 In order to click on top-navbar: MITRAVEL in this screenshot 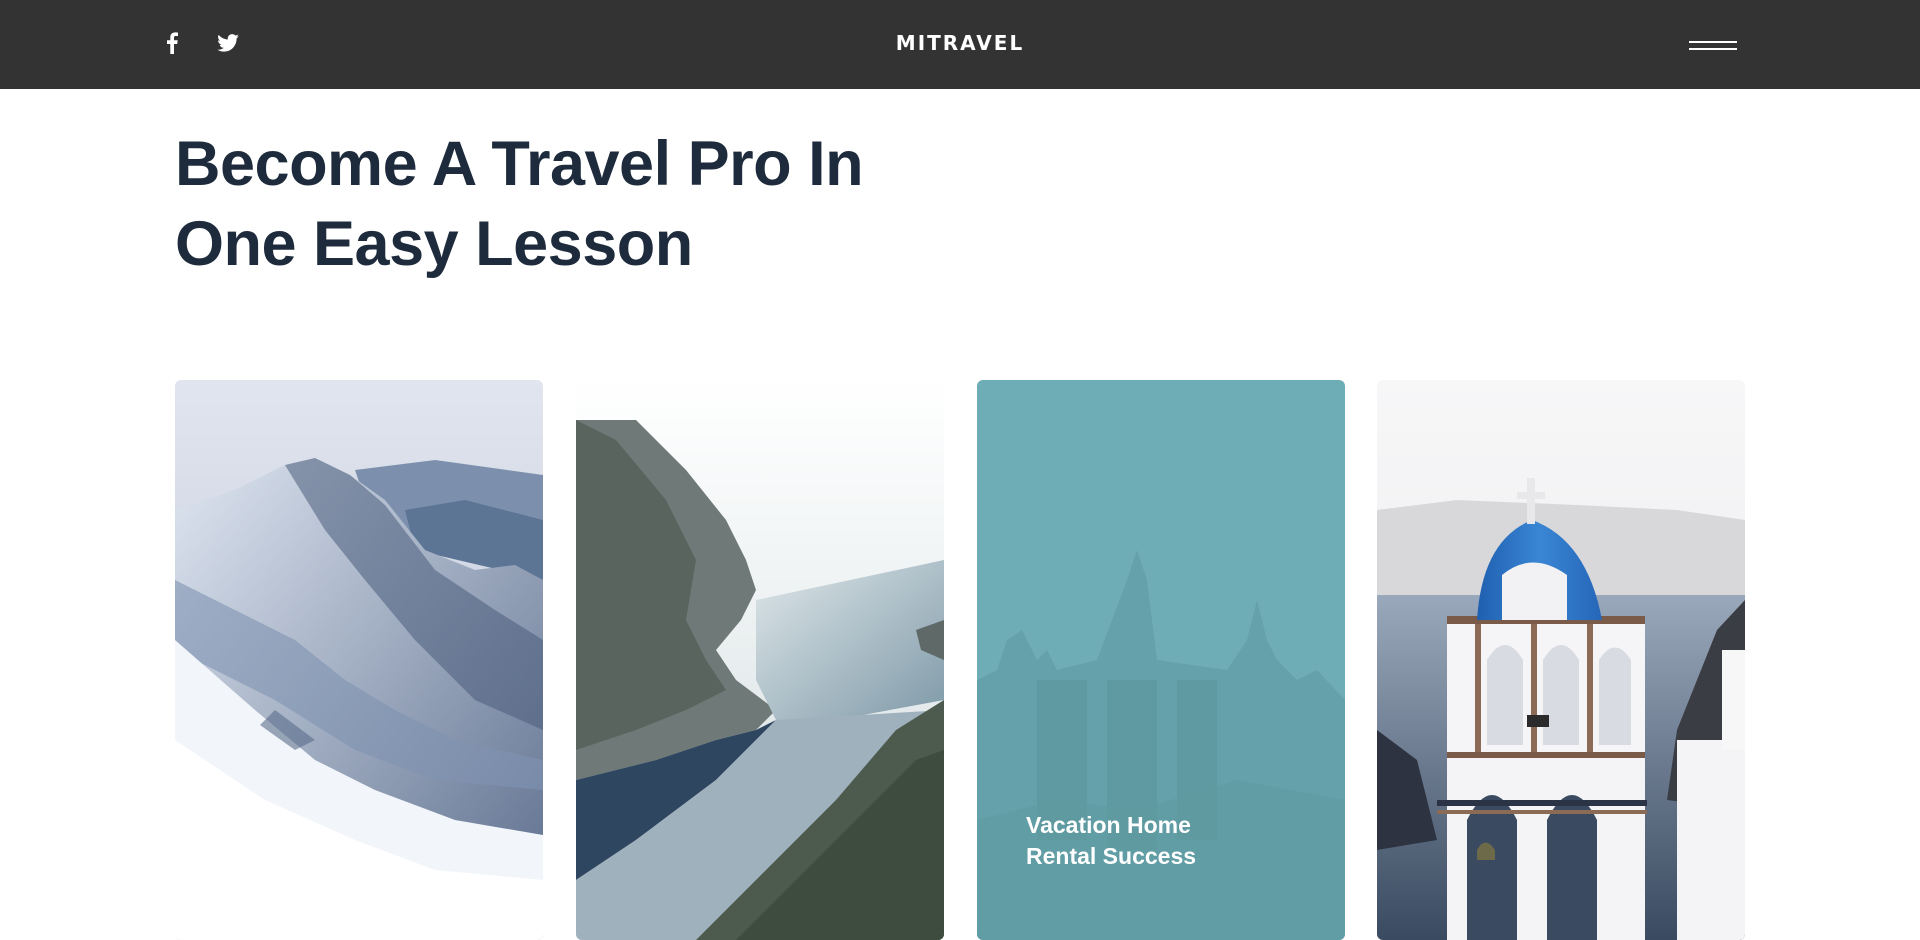, I will do `click(960, 44)`.